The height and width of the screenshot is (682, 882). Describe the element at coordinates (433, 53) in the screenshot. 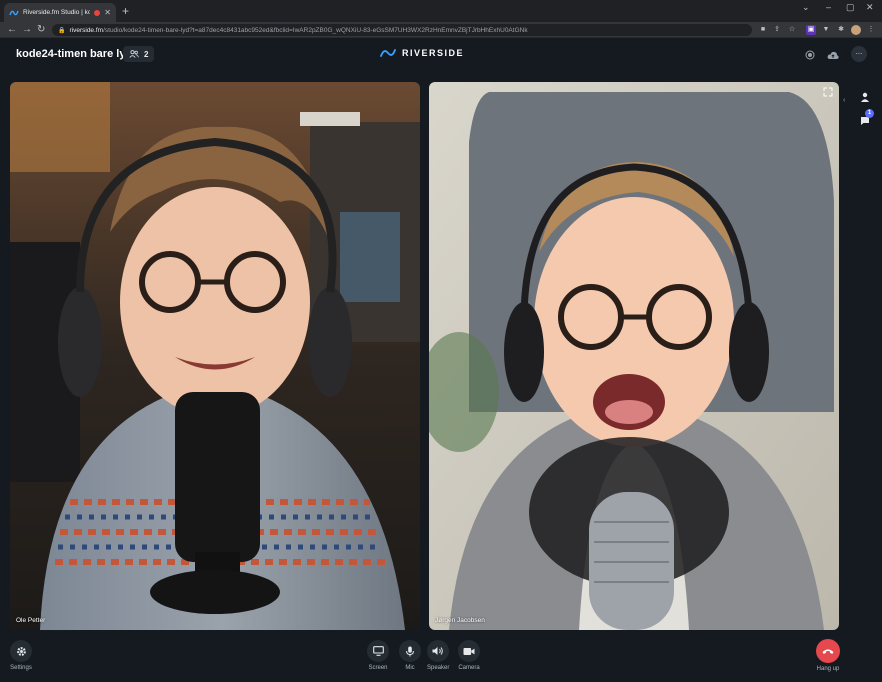

I see `logo-text: RIVERSIDE` at that location.